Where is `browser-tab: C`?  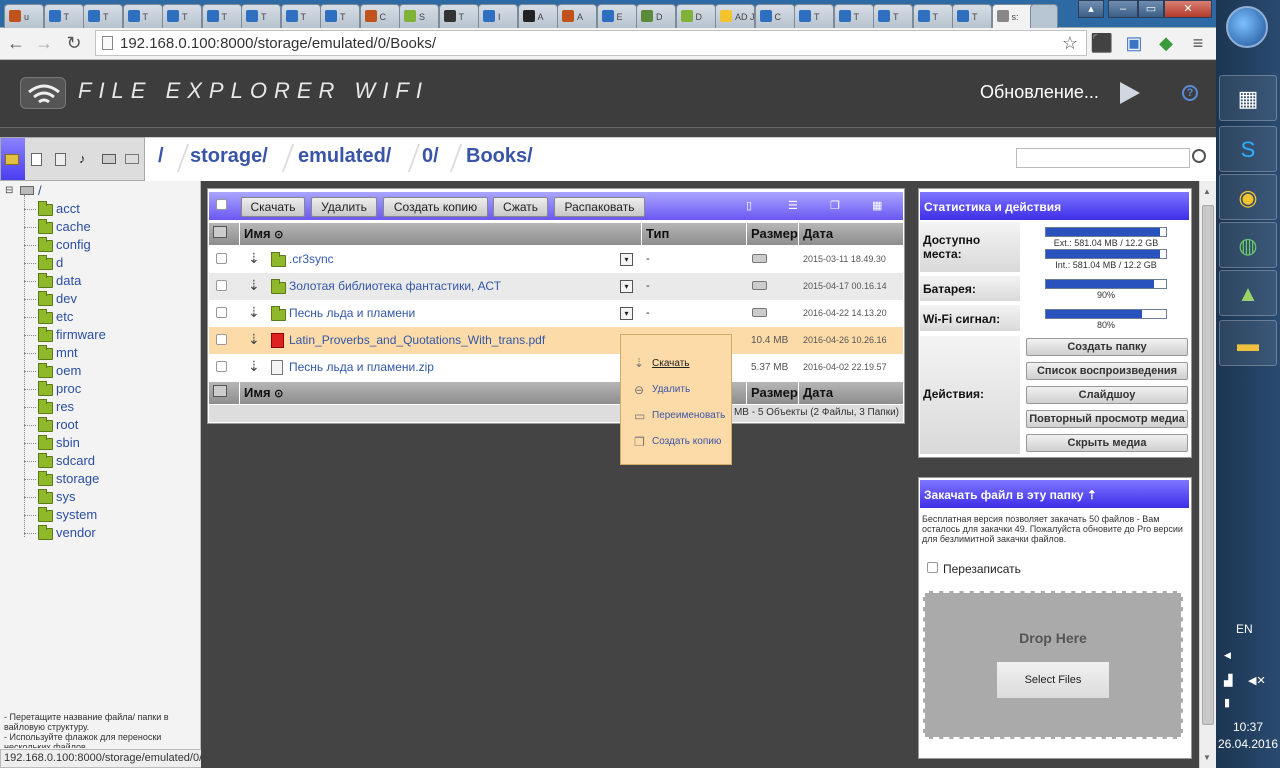 browser-tab: C is located at coordinates (379, 16).